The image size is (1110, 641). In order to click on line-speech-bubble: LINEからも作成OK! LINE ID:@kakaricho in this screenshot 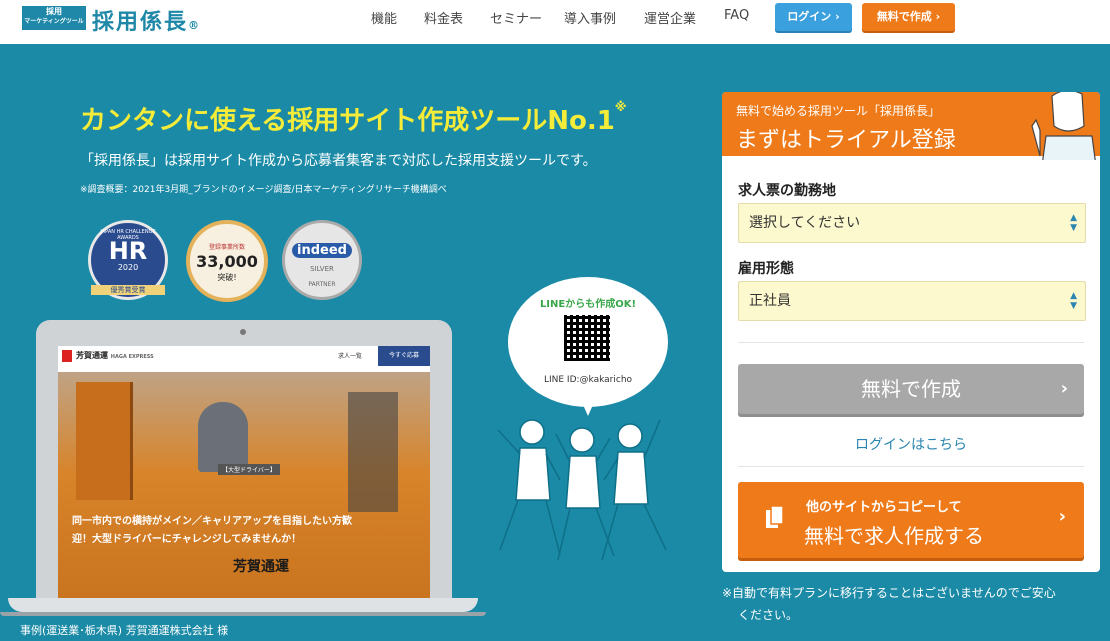, I will do `click(588, 342)`.